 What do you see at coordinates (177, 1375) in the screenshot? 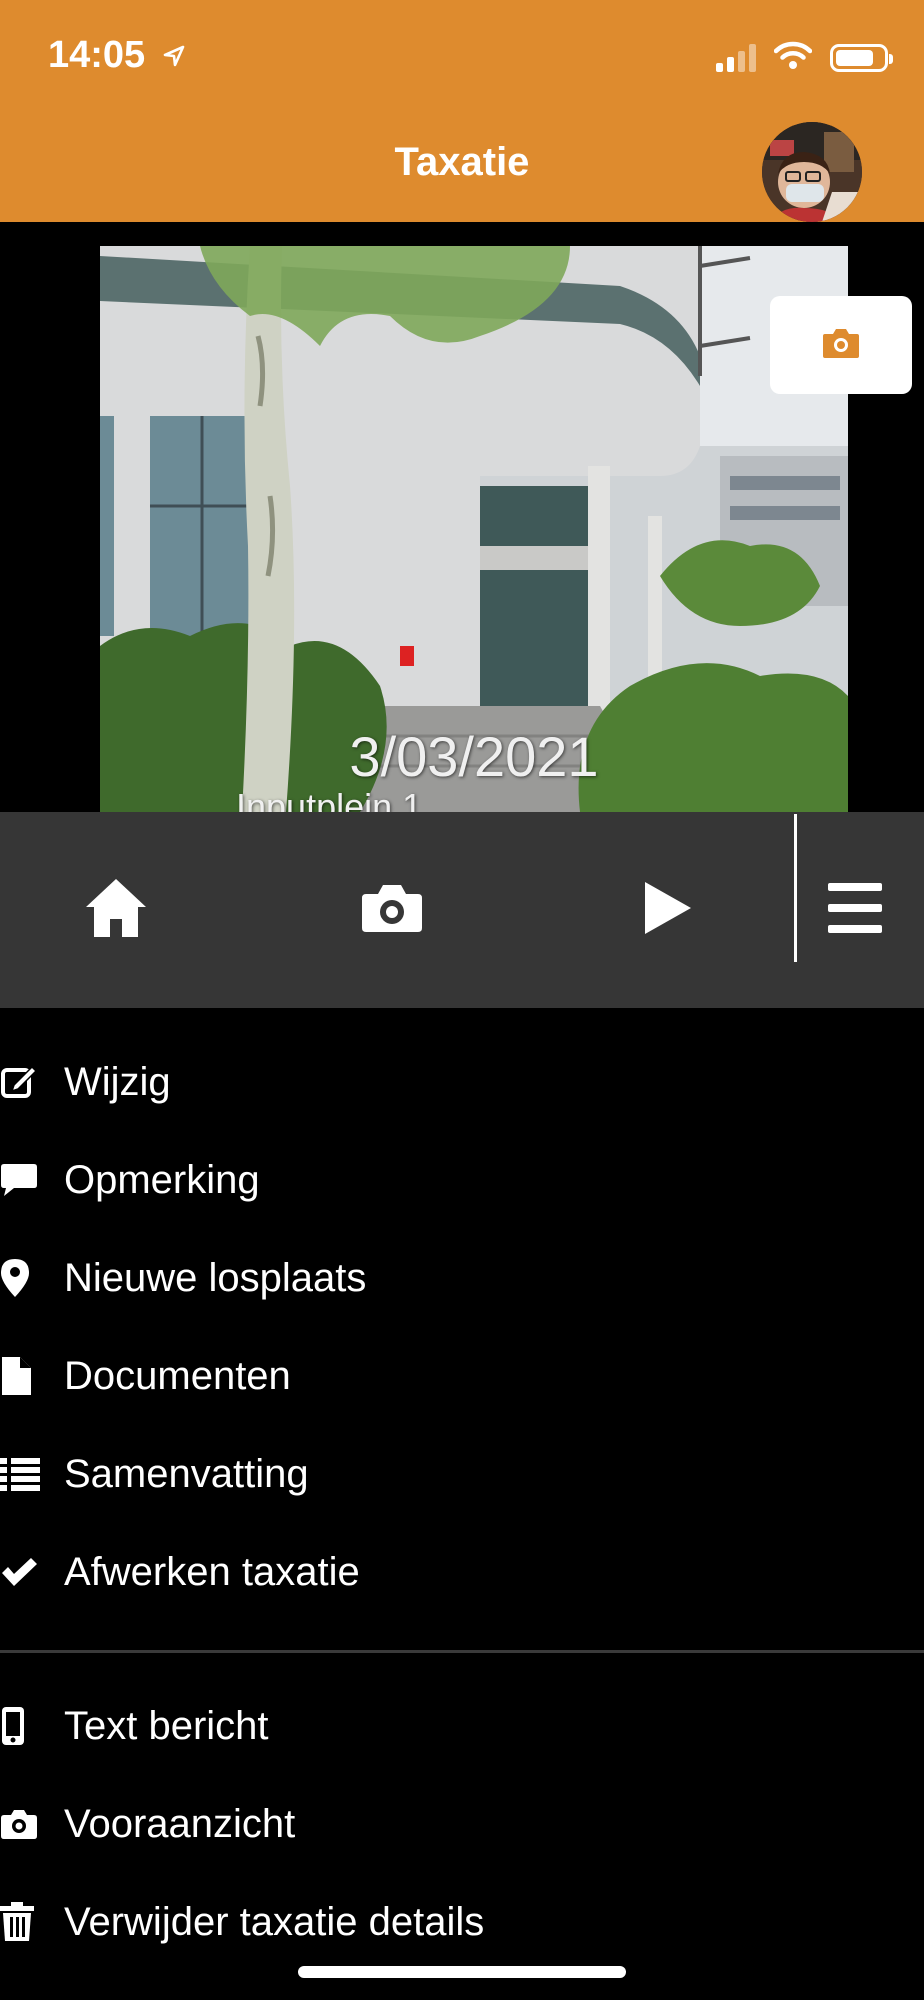
I see `menu-label: Documenten` at bounding box center [177, 1375].